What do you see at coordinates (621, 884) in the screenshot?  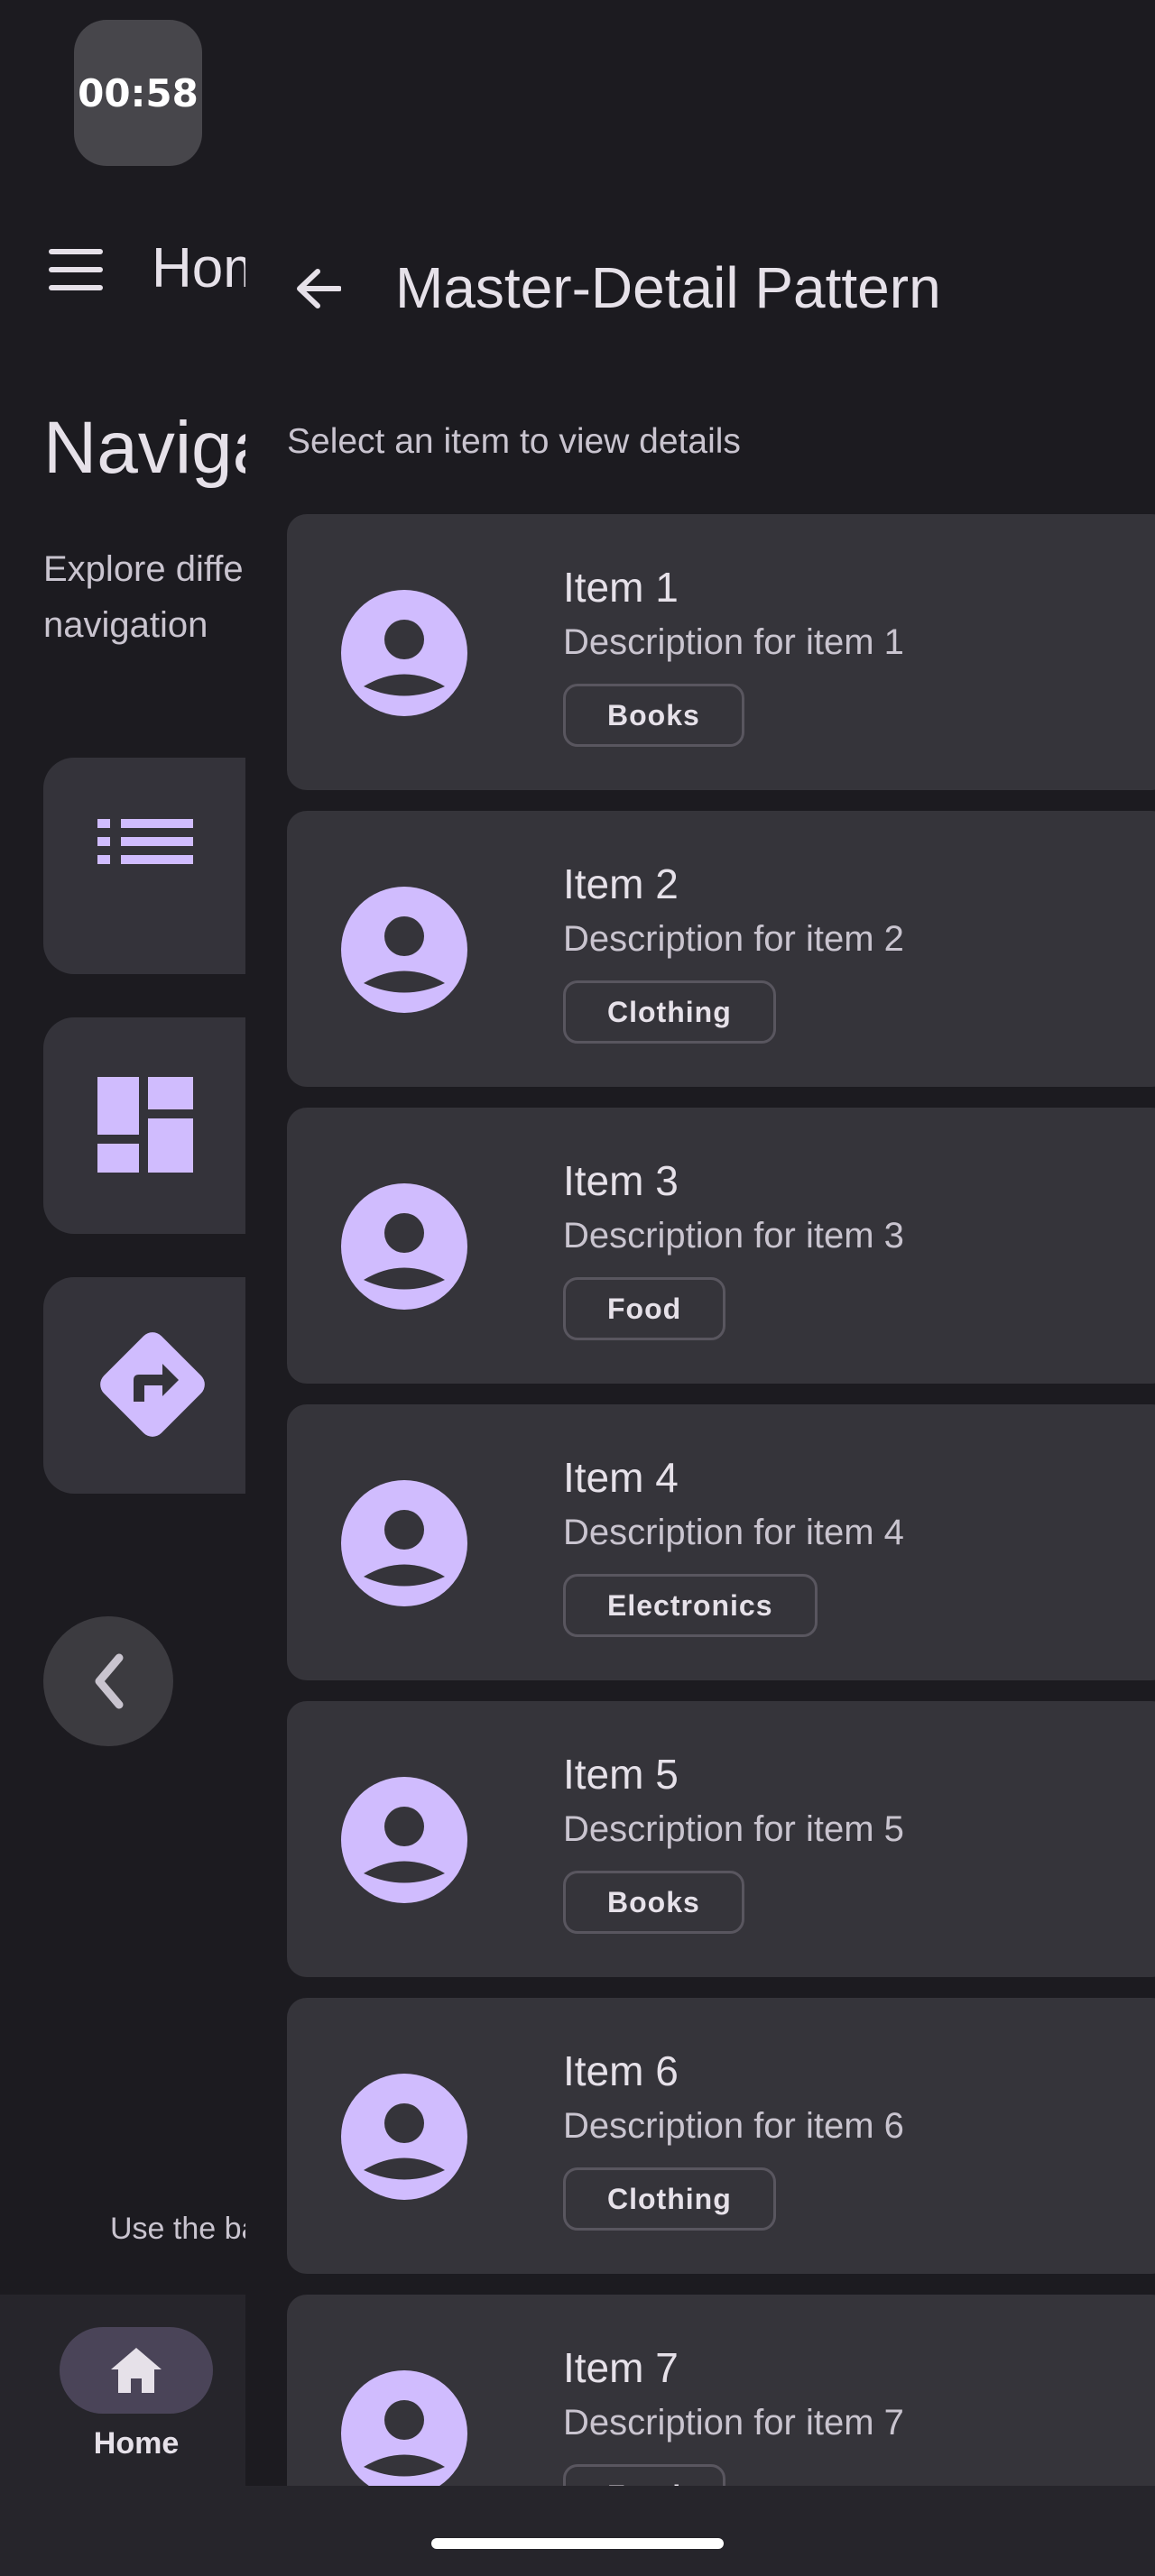 I see `item-title: Item 2` at bounding box center [621, 884].